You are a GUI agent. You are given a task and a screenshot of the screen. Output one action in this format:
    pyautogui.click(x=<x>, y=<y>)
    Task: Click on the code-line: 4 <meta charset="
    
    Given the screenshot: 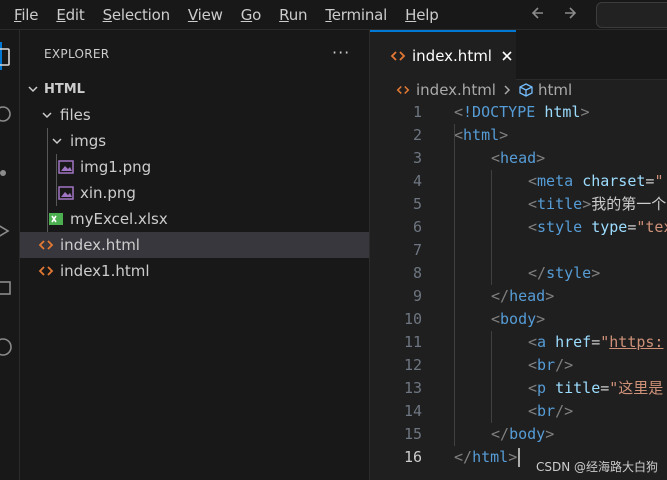 What is the action you would take?
    pyautogui.click(x=518, y=181)
    